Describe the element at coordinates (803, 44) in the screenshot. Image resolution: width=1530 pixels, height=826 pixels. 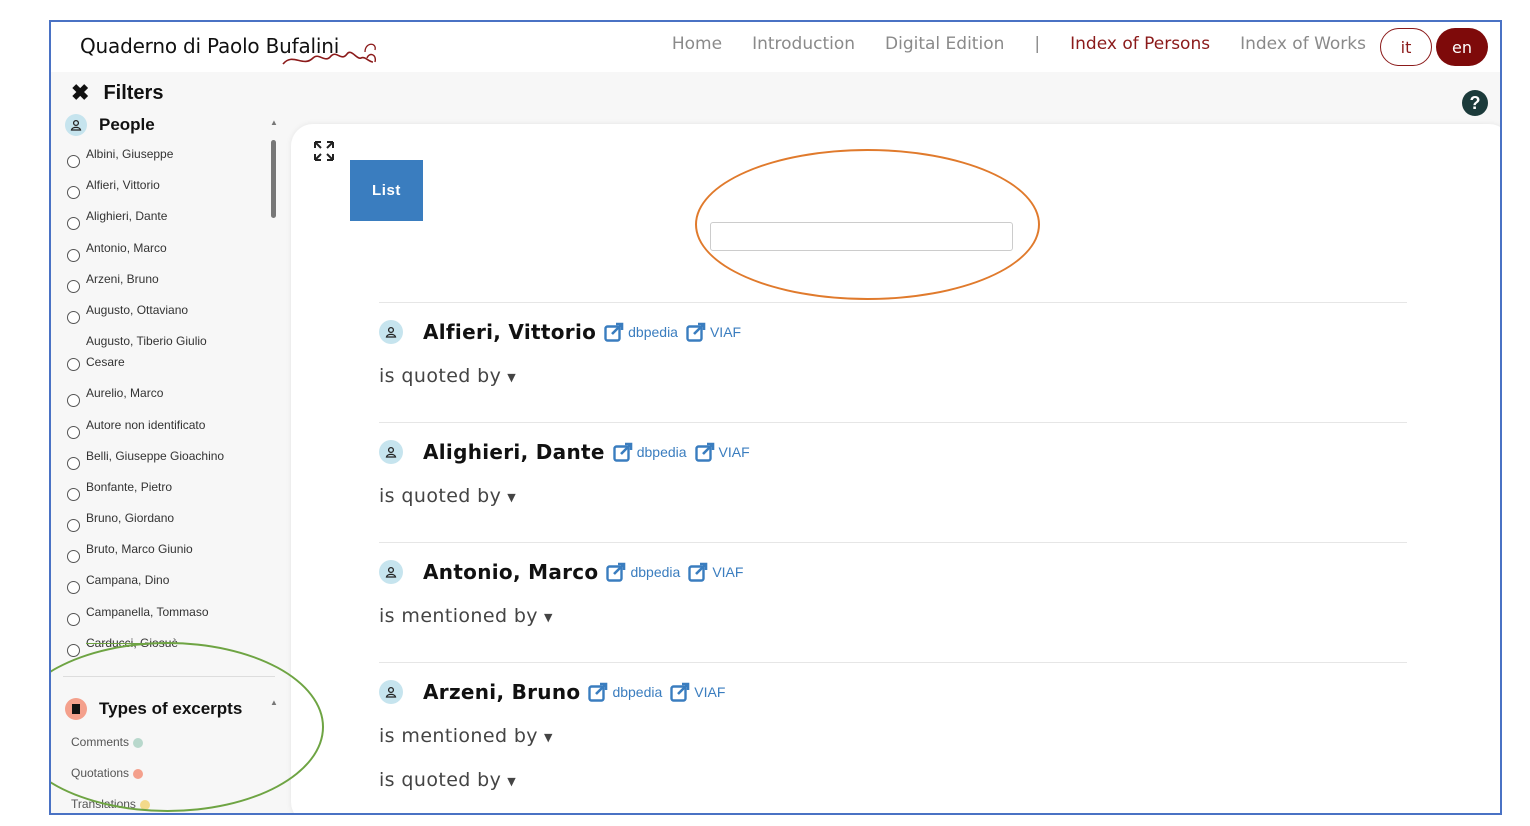
I see `nav-introduction: Introduction` at that location.